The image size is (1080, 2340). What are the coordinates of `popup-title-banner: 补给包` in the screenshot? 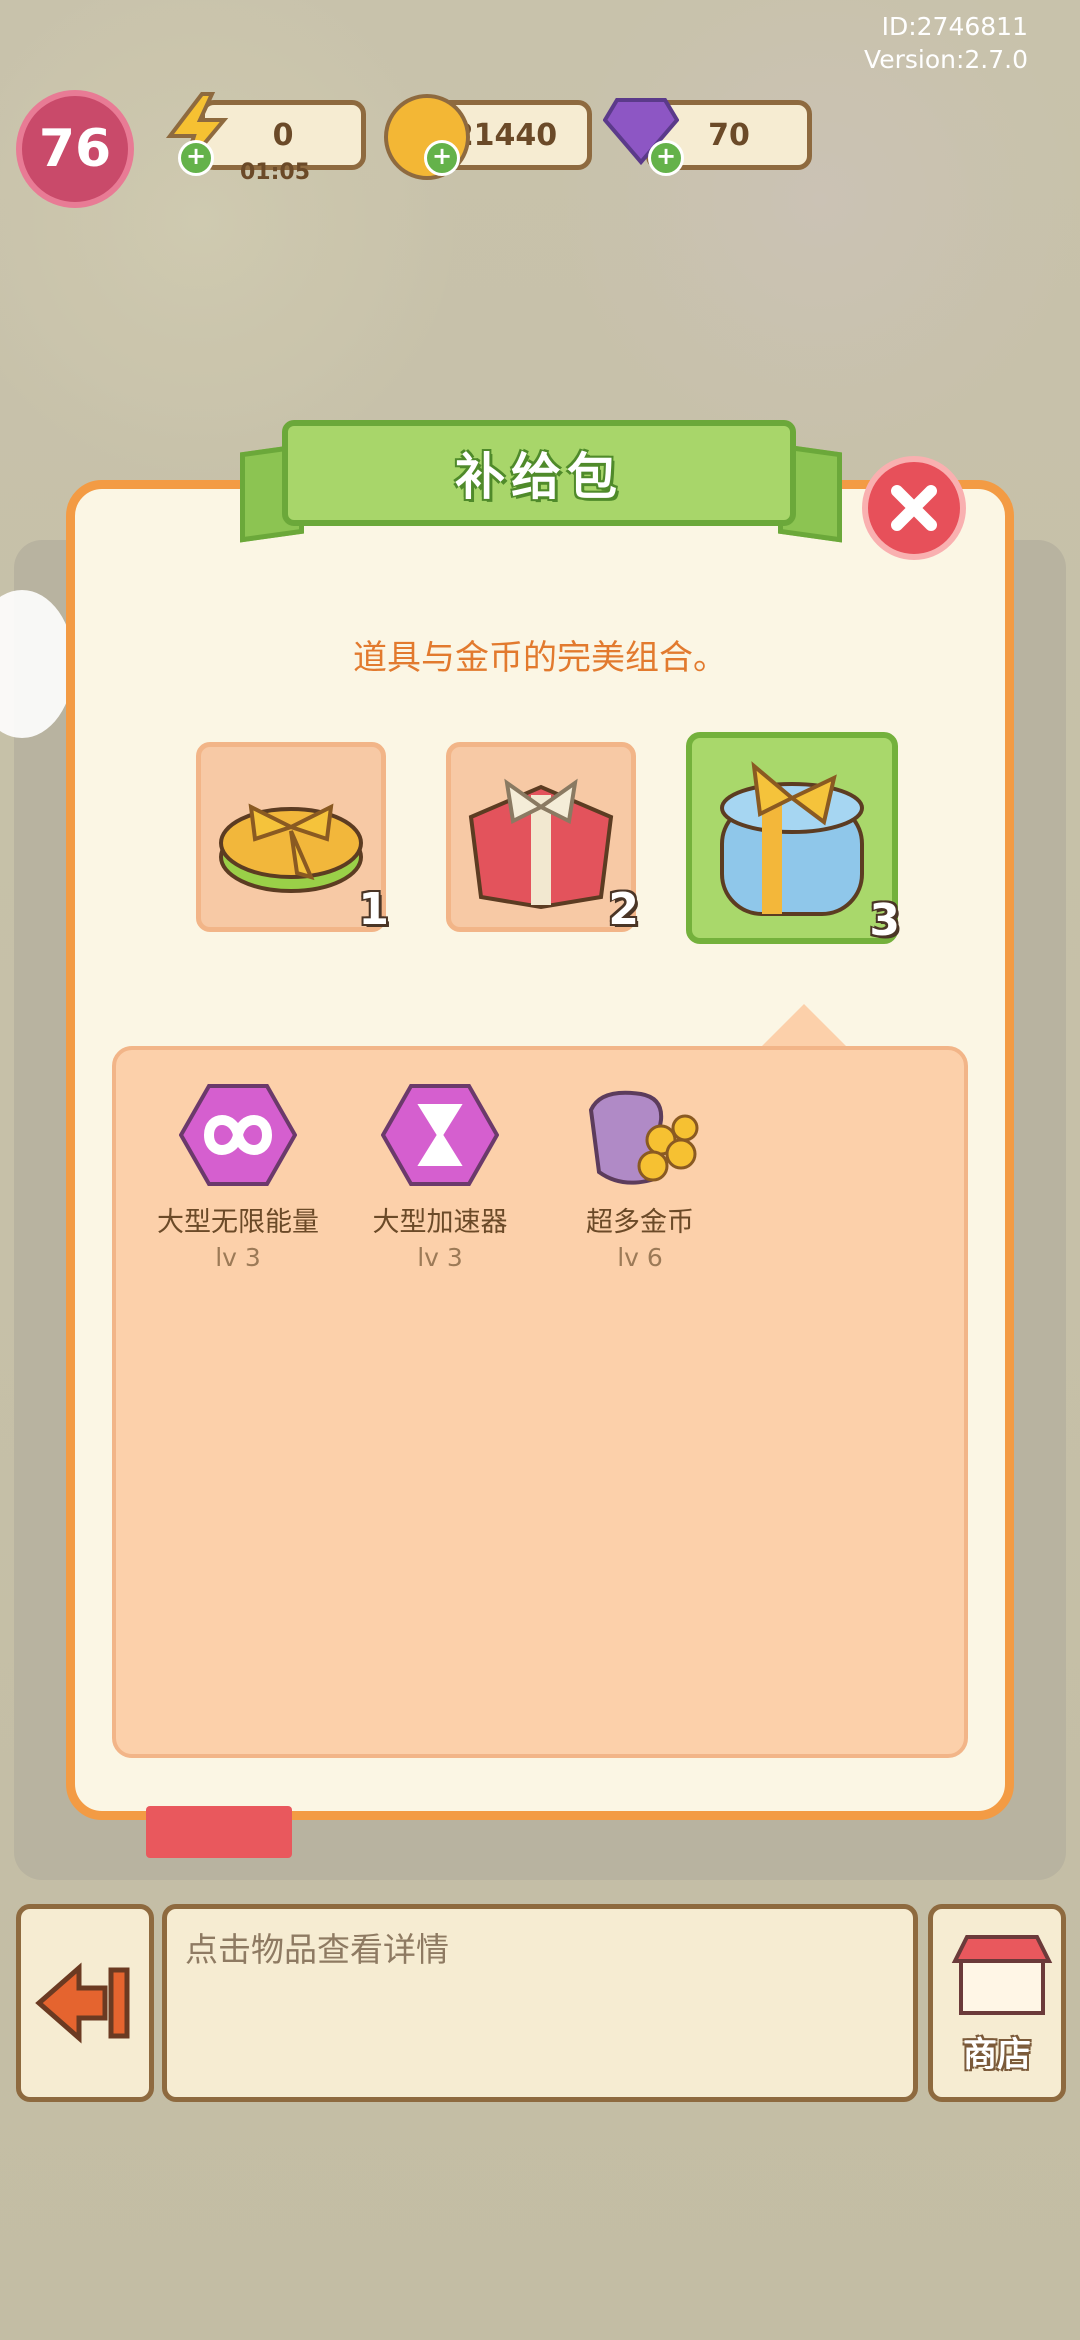 It's located at (539, 473).